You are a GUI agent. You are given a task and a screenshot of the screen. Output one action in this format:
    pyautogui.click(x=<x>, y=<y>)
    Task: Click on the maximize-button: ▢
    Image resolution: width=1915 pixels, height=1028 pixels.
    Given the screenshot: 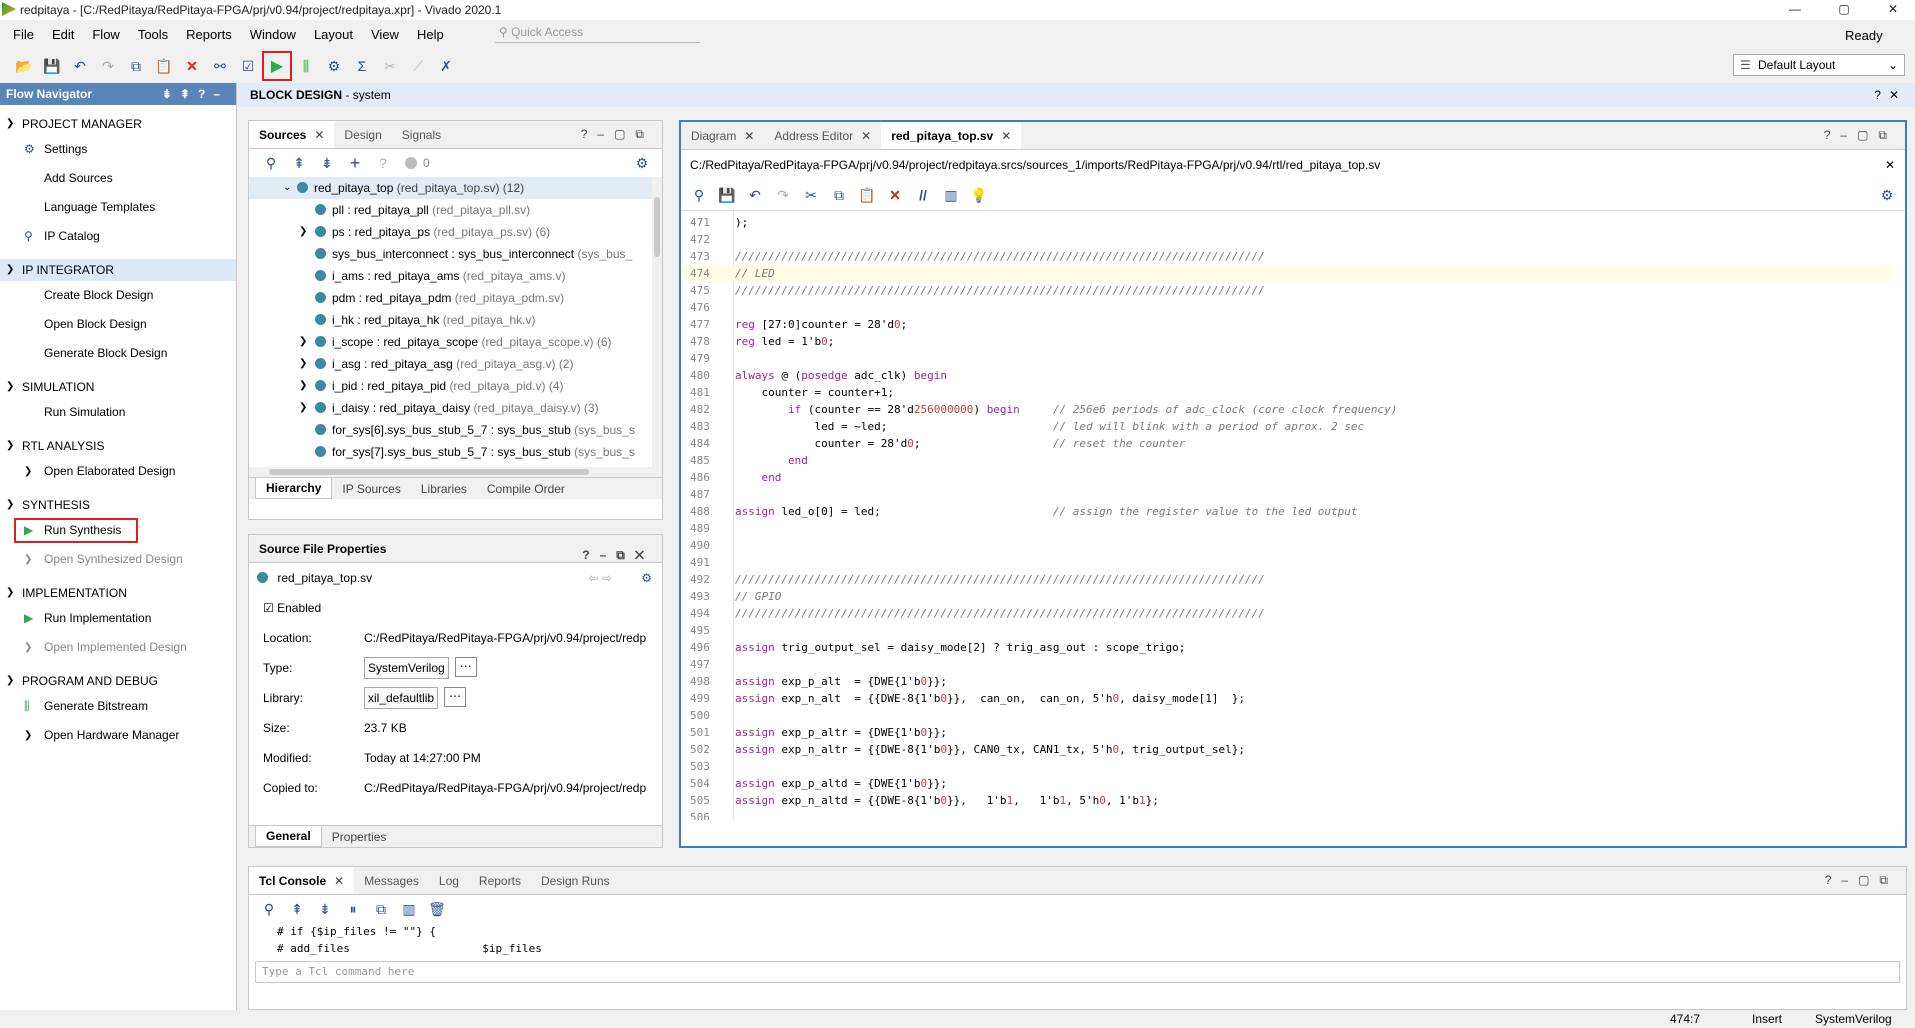 What is the action you would take?
    pyautogui.click(x=1844, y=10)
    